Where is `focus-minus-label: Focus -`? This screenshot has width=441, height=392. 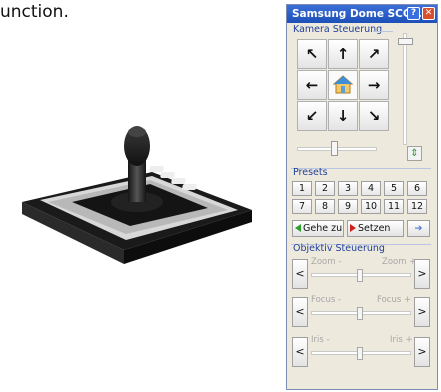 focus-minus-label: Focus - is located at coordinates (326, 300).